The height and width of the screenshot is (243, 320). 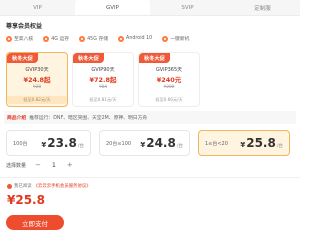 I want to click on tab-custom: 定制服, so click(x=262, y=7).